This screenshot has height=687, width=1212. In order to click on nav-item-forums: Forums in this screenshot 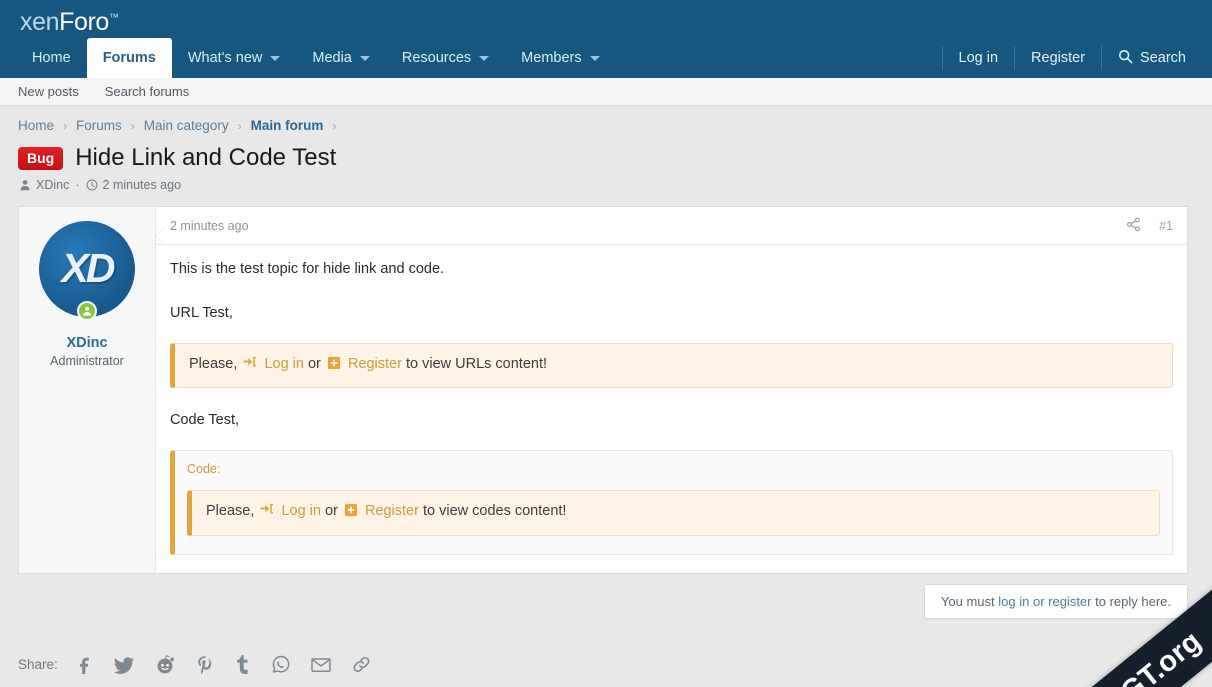, I will do `click(129, 58)`.